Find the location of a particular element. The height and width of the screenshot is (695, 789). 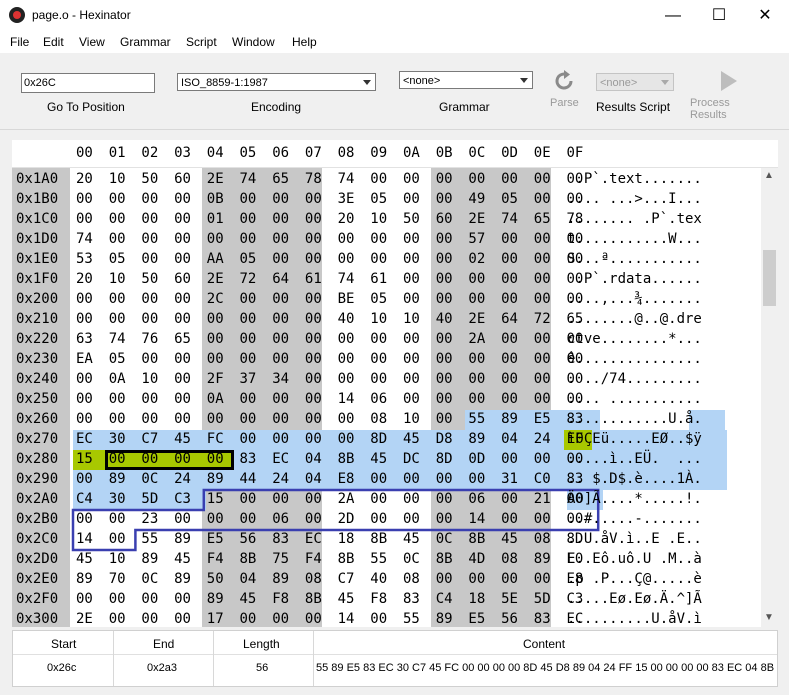

hex-byte: E5 is located at coordinates (476, 619).